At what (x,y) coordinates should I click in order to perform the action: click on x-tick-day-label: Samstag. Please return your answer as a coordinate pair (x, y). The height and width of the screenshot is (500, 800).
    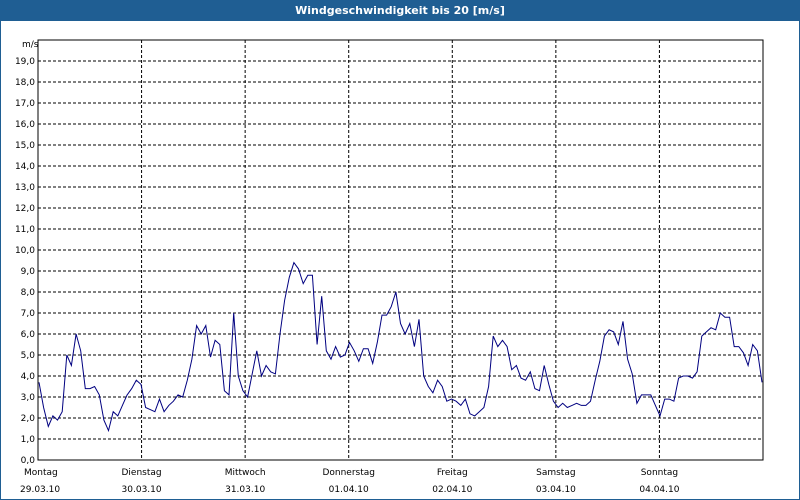
    Looking at the image, I should click on (555, 473).